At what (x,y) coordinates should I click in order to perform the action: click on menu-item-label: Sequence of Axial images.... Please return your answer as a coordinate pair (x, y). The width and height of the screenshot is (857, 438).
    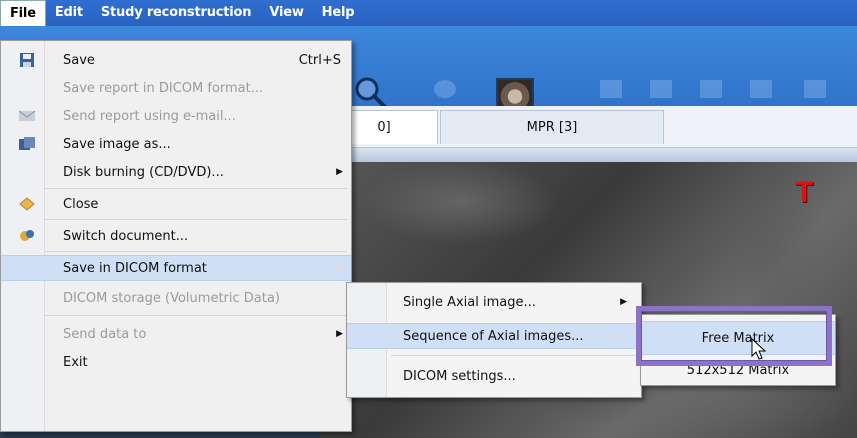
    Looking at the image, I should click on (493, 336).